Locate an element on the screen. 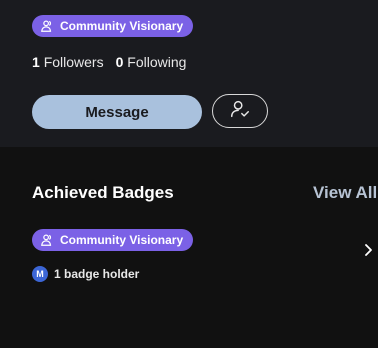 This screenshot has height=348, width=378. badge-holder-row: M 1 badge holder is located at coordinates (85, 274).